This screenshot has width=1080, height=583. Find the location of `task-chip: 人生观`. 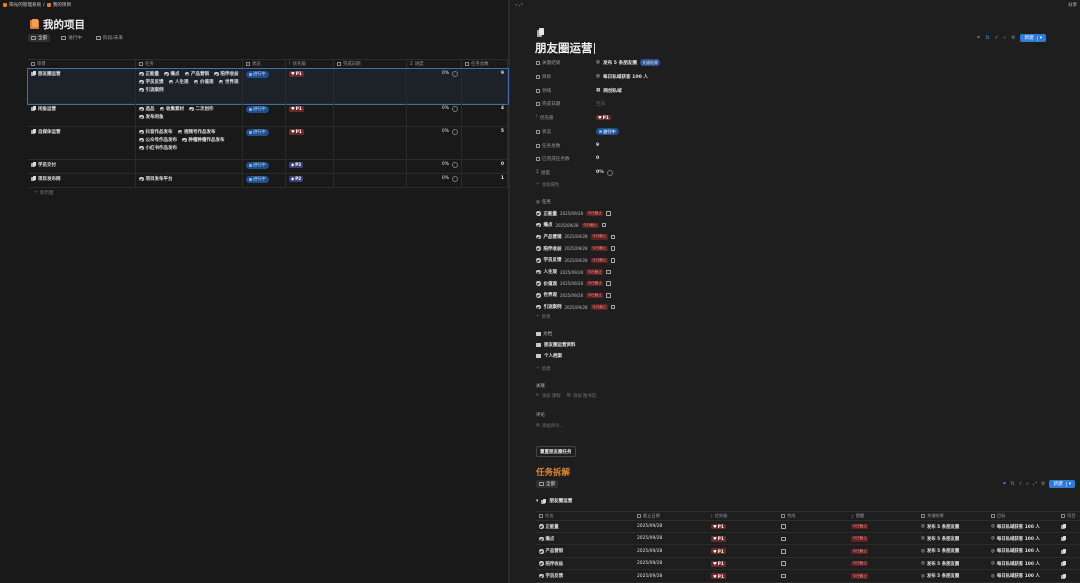

task-chip: 人生观 is located at coordinates (178, 82).